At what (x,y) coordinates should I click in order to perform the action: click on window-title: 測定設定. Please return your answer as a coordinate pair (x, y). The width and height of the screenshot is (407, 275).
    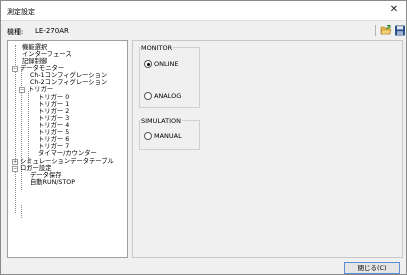
    Looking at the image, I should click on (21, 12).